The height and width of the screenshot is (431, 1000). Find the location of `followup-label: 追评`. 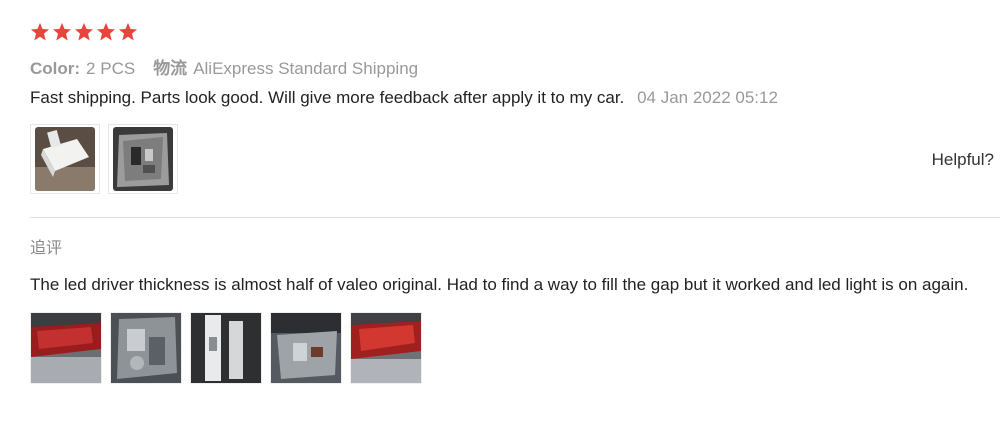

followup-label: 追评 is located at coordinates (46, 248).